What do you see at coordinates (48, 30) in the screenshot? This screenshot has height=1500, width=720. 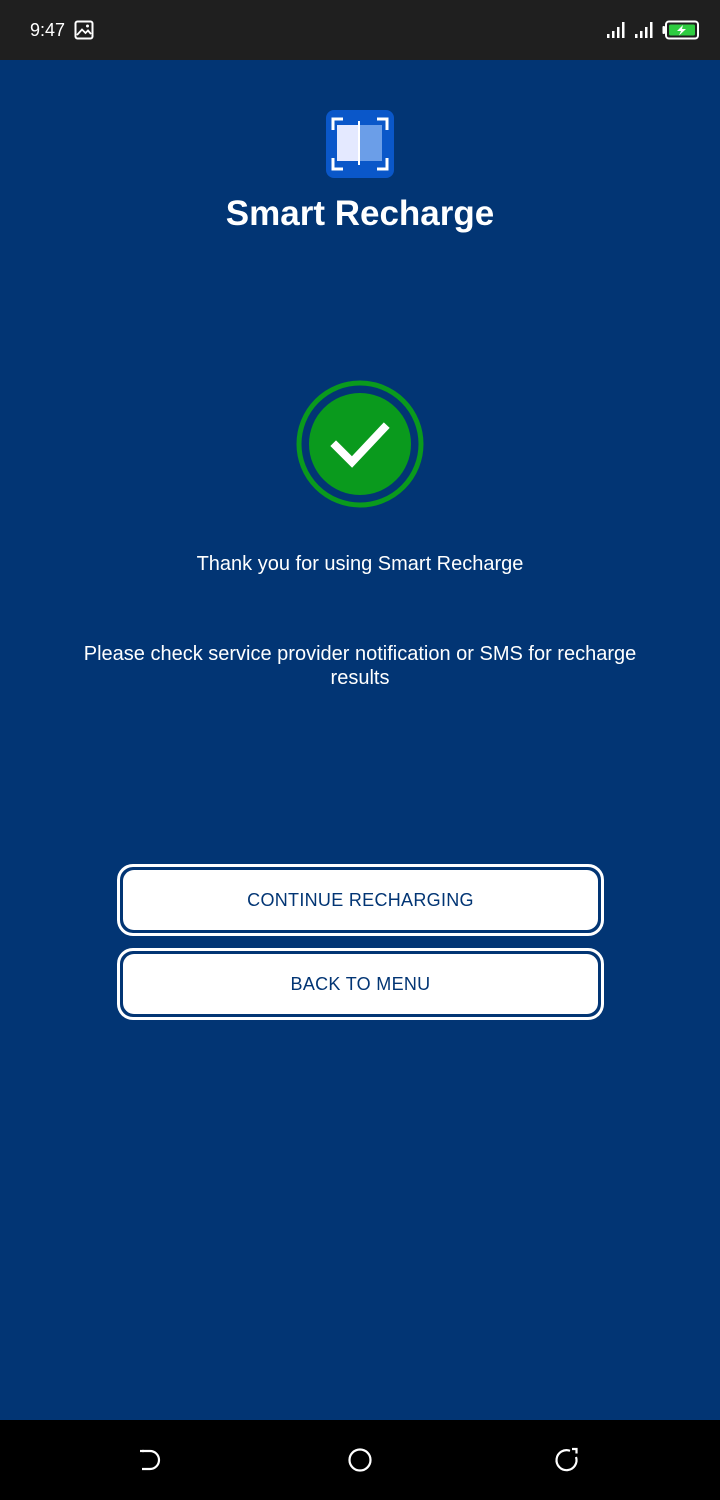 I see `status-time: 9:47` at bounding box center [48, 30].